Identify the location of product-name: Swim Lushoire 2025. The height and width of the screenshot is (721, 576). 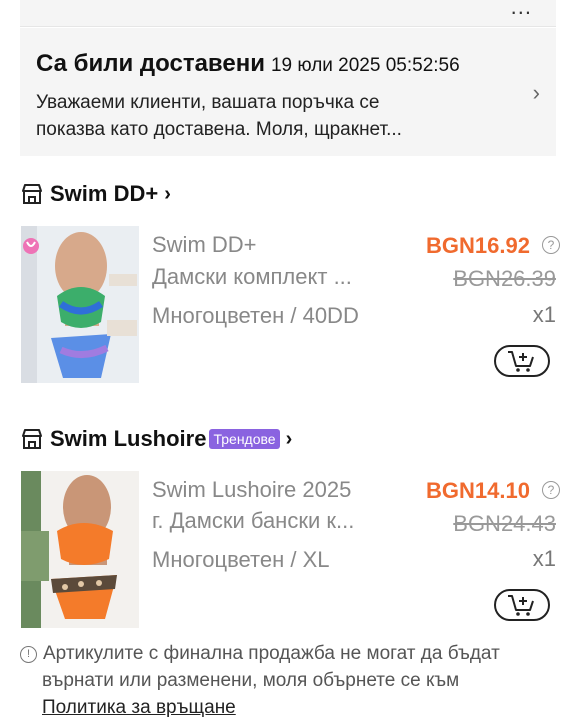
(251, 490).